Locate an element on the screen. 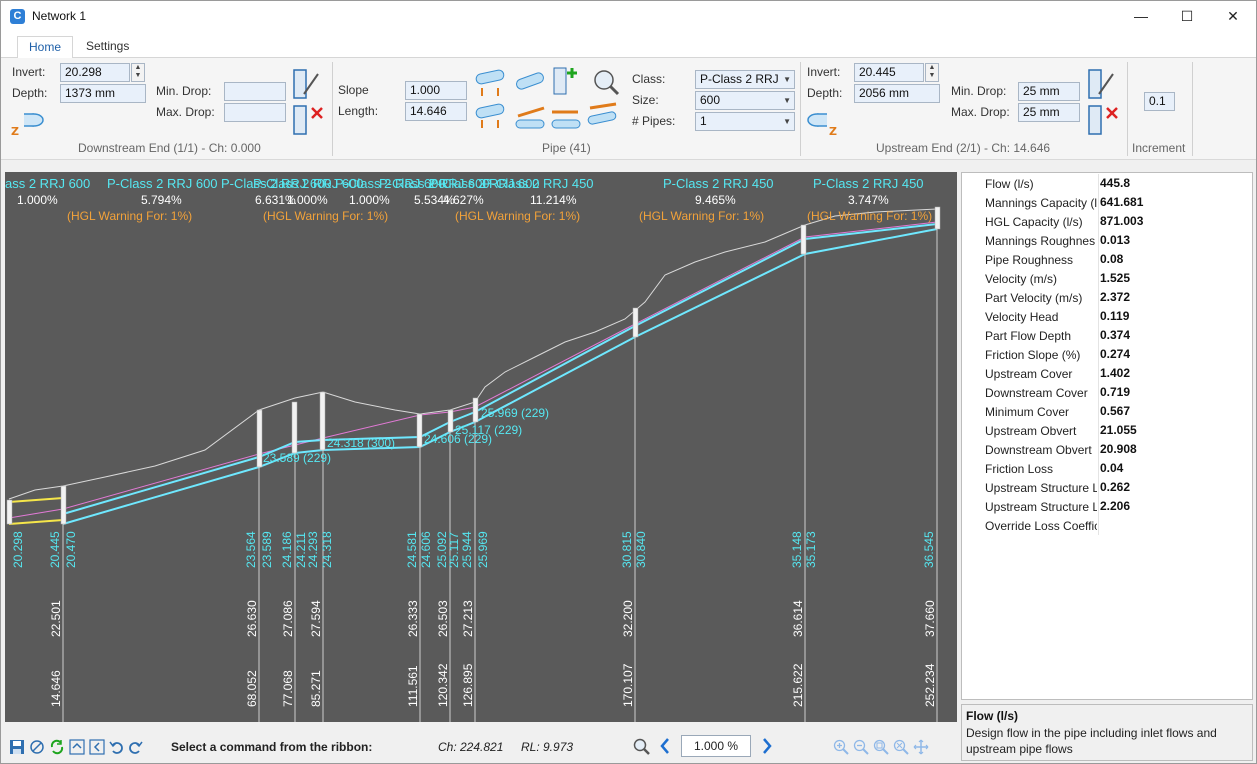  class-select: P-Class 2 RRJ ▼ is located at coordinates (745, 79).